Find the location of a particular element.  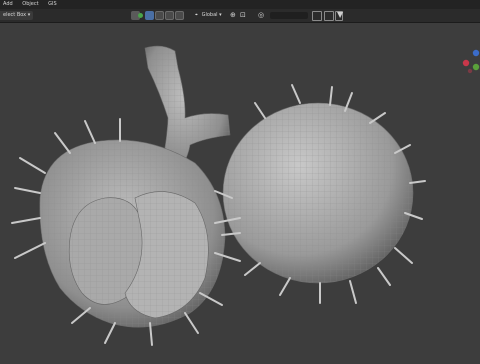

material-preview-icon is located at coordinates (140, 15).